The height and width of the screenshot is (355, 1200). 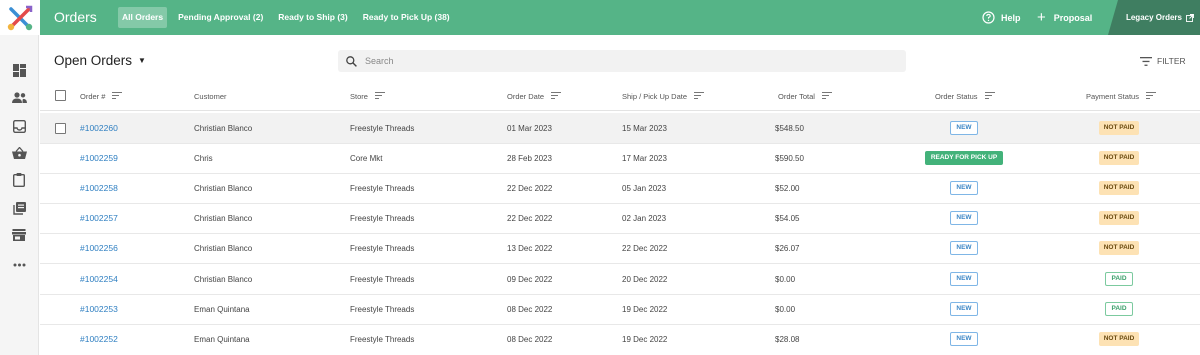 I want to click on column-header-order-status: Order Status, so click(x=965, y=96).